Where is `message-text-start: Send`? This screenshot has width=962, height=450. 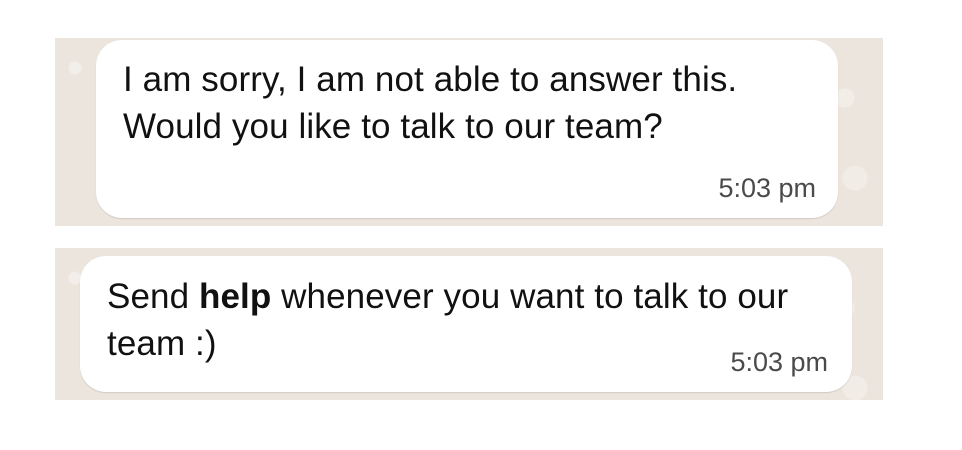 message-text-start: Send is located at coordinates (153, 296).